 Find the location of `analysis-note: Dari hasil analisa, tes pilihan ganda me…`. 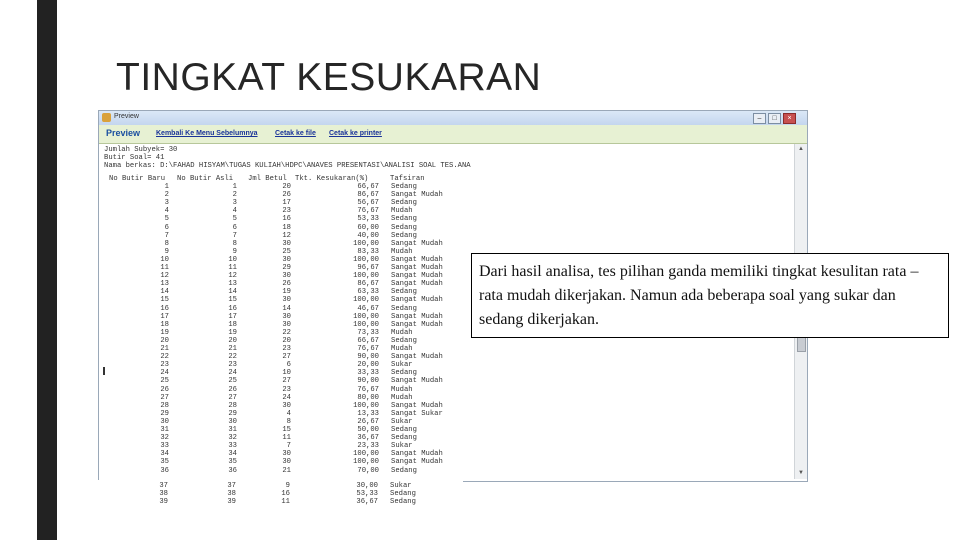

analysis-note: Dari hasil analisa, tes pilihan ganda me… is located at coordinates (710, 295).